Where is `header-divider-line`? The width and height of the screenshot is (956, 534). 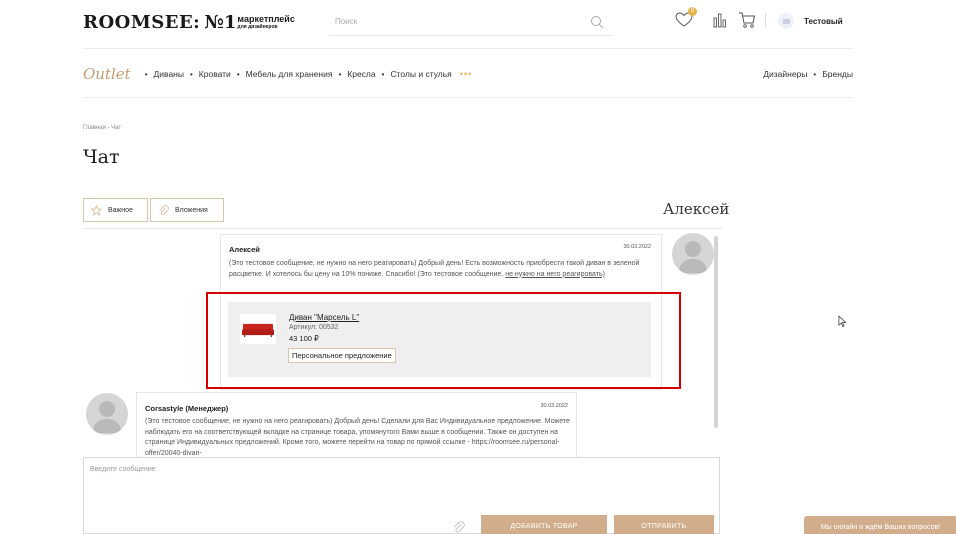
header-divider-line is located at coordinates (468, 48).